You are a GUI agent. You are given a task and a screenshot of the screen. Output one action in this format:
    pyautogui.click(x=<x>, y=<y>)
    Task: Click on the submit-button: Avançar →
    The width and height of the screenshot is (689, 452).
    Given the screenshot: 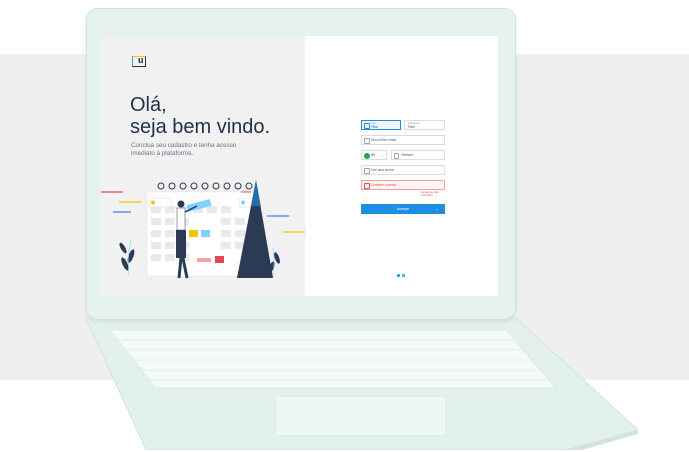 What is the action you would take?
    pyautogui.click(x=403, y=209)
    